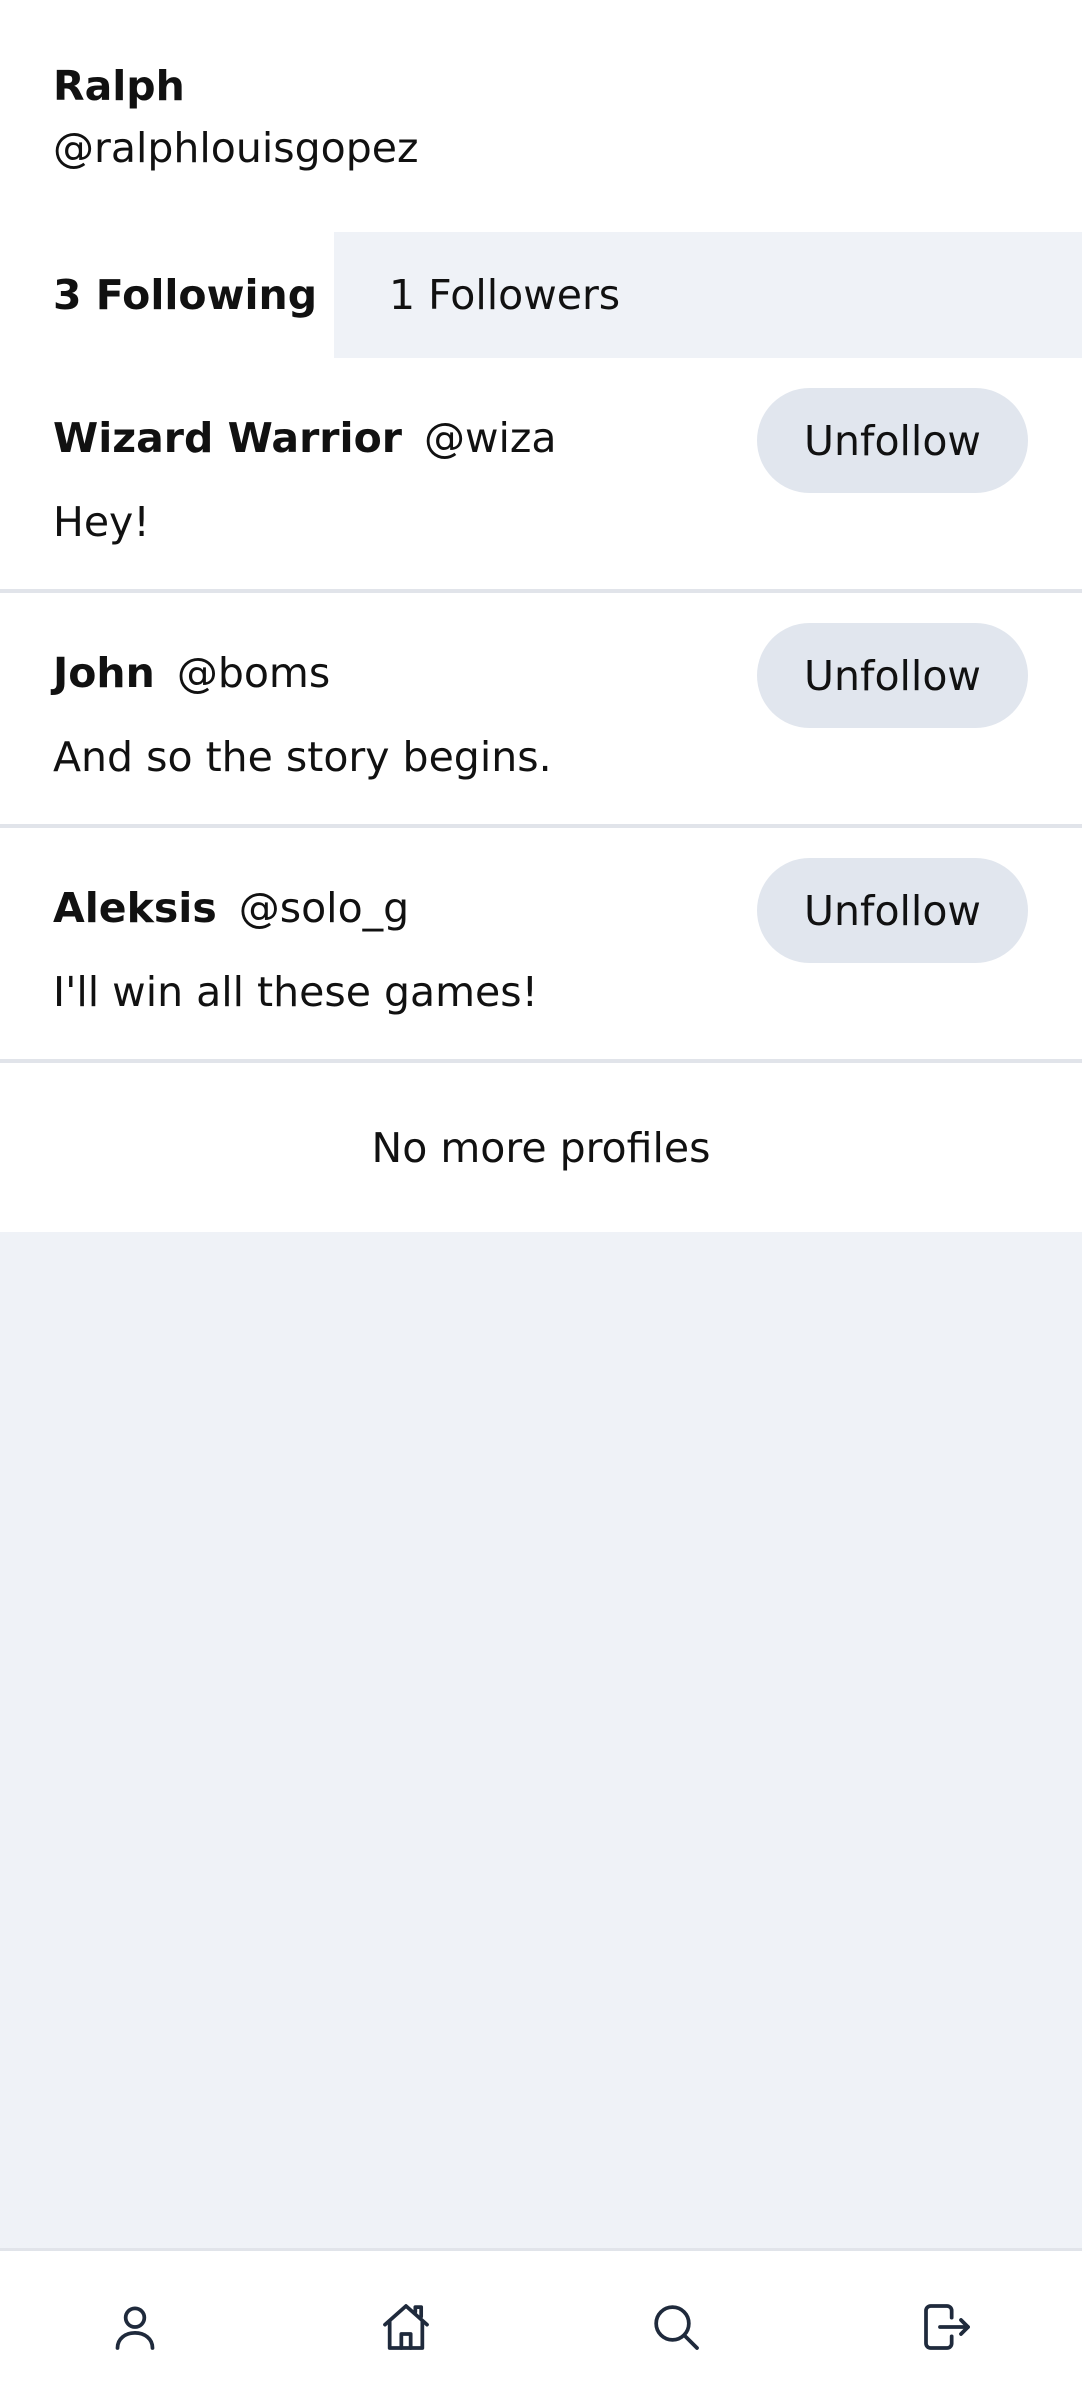 Image resolution: width=1082 pixels, height=2402 pixels. Describe the element at coordinates (541, 116) in the screenshot. I see `profile-header: Ralph @ralphlouisgopez` at that location.